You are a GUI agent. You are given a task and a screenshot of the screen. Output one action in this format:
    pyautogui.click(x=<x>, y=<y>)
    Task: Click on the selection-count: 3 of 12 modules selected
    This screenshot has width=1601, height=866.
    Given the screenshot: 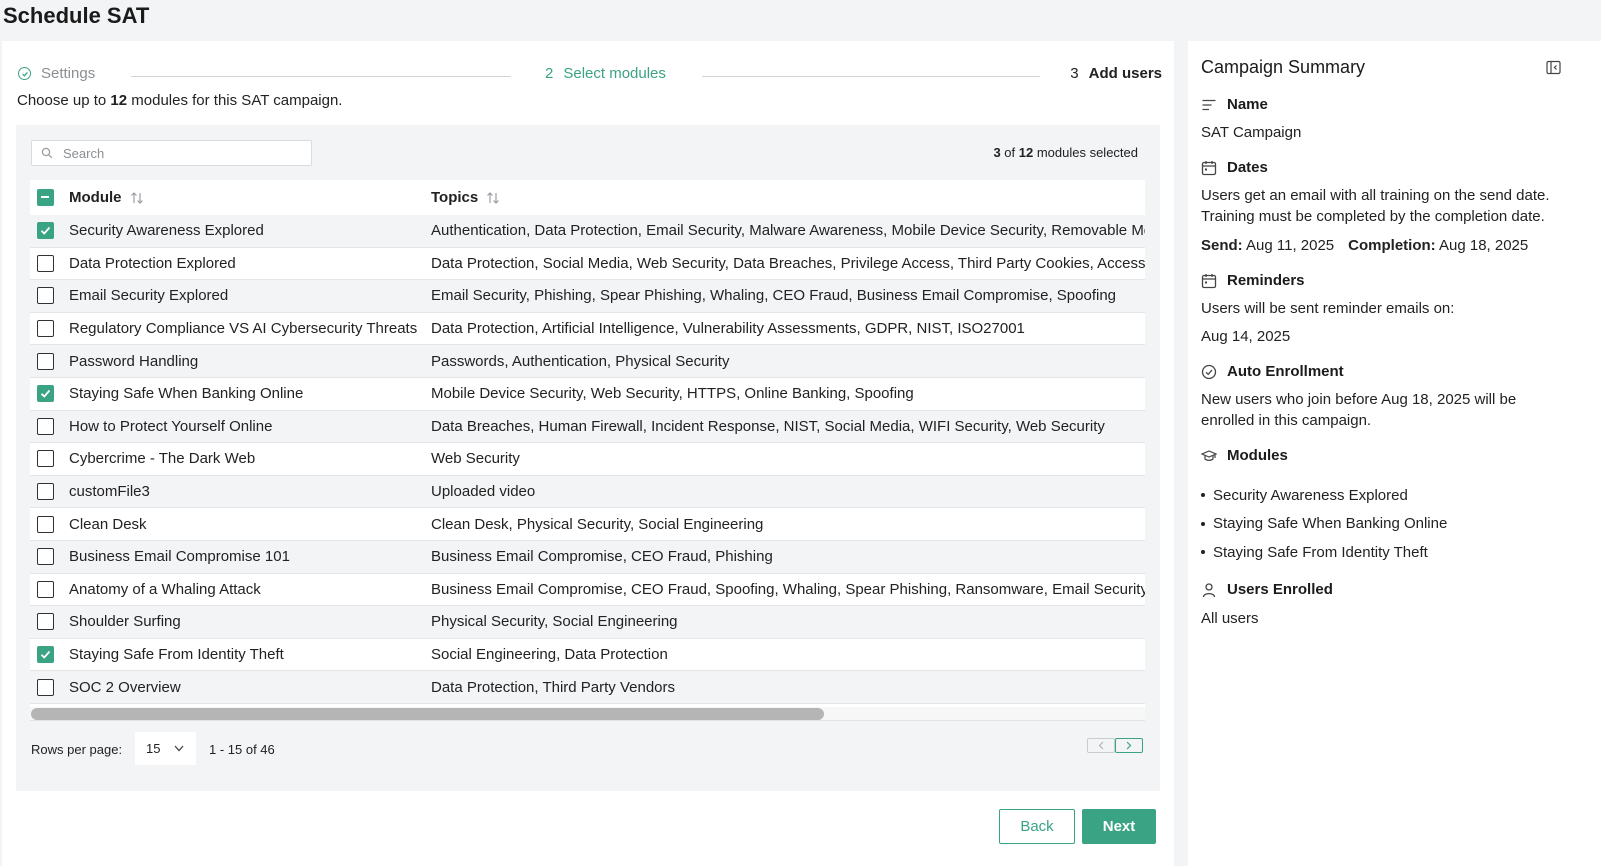 What is the action you would take?
    pyautogui.click(x=1065, y=152)
    